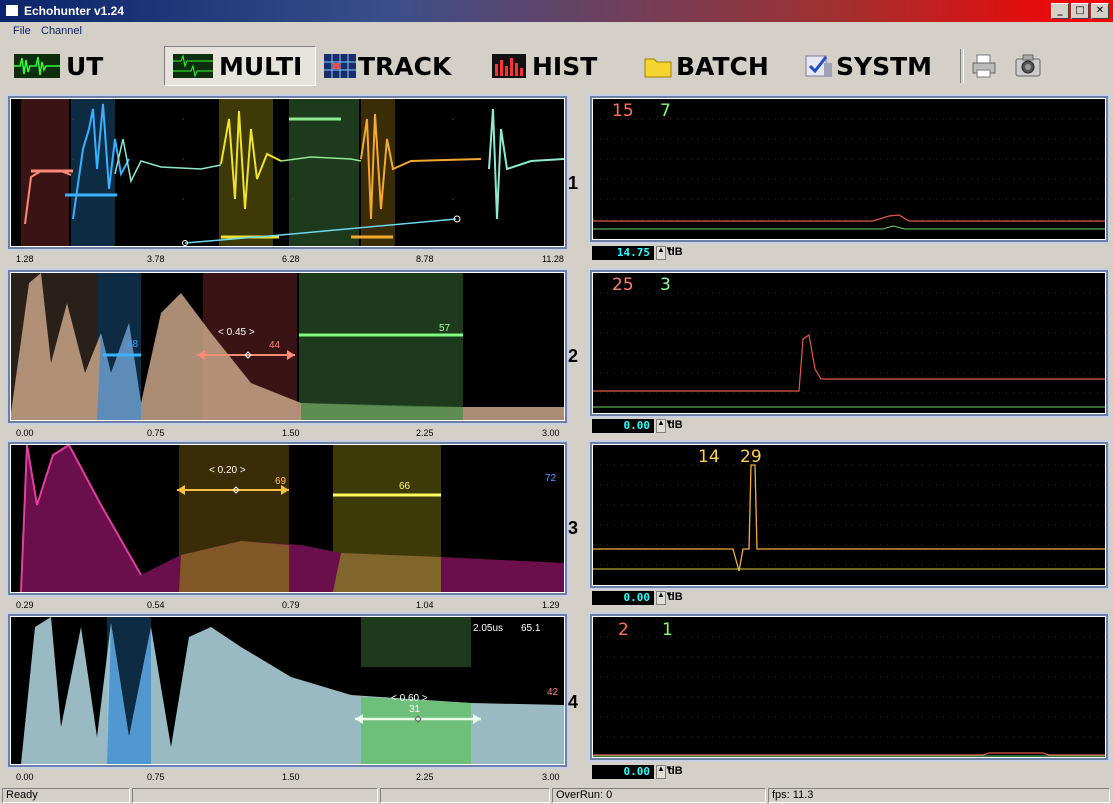 The width and height of the screenshot is (1113, 804). I want to click on ut-label: UT, so click(85, 66).